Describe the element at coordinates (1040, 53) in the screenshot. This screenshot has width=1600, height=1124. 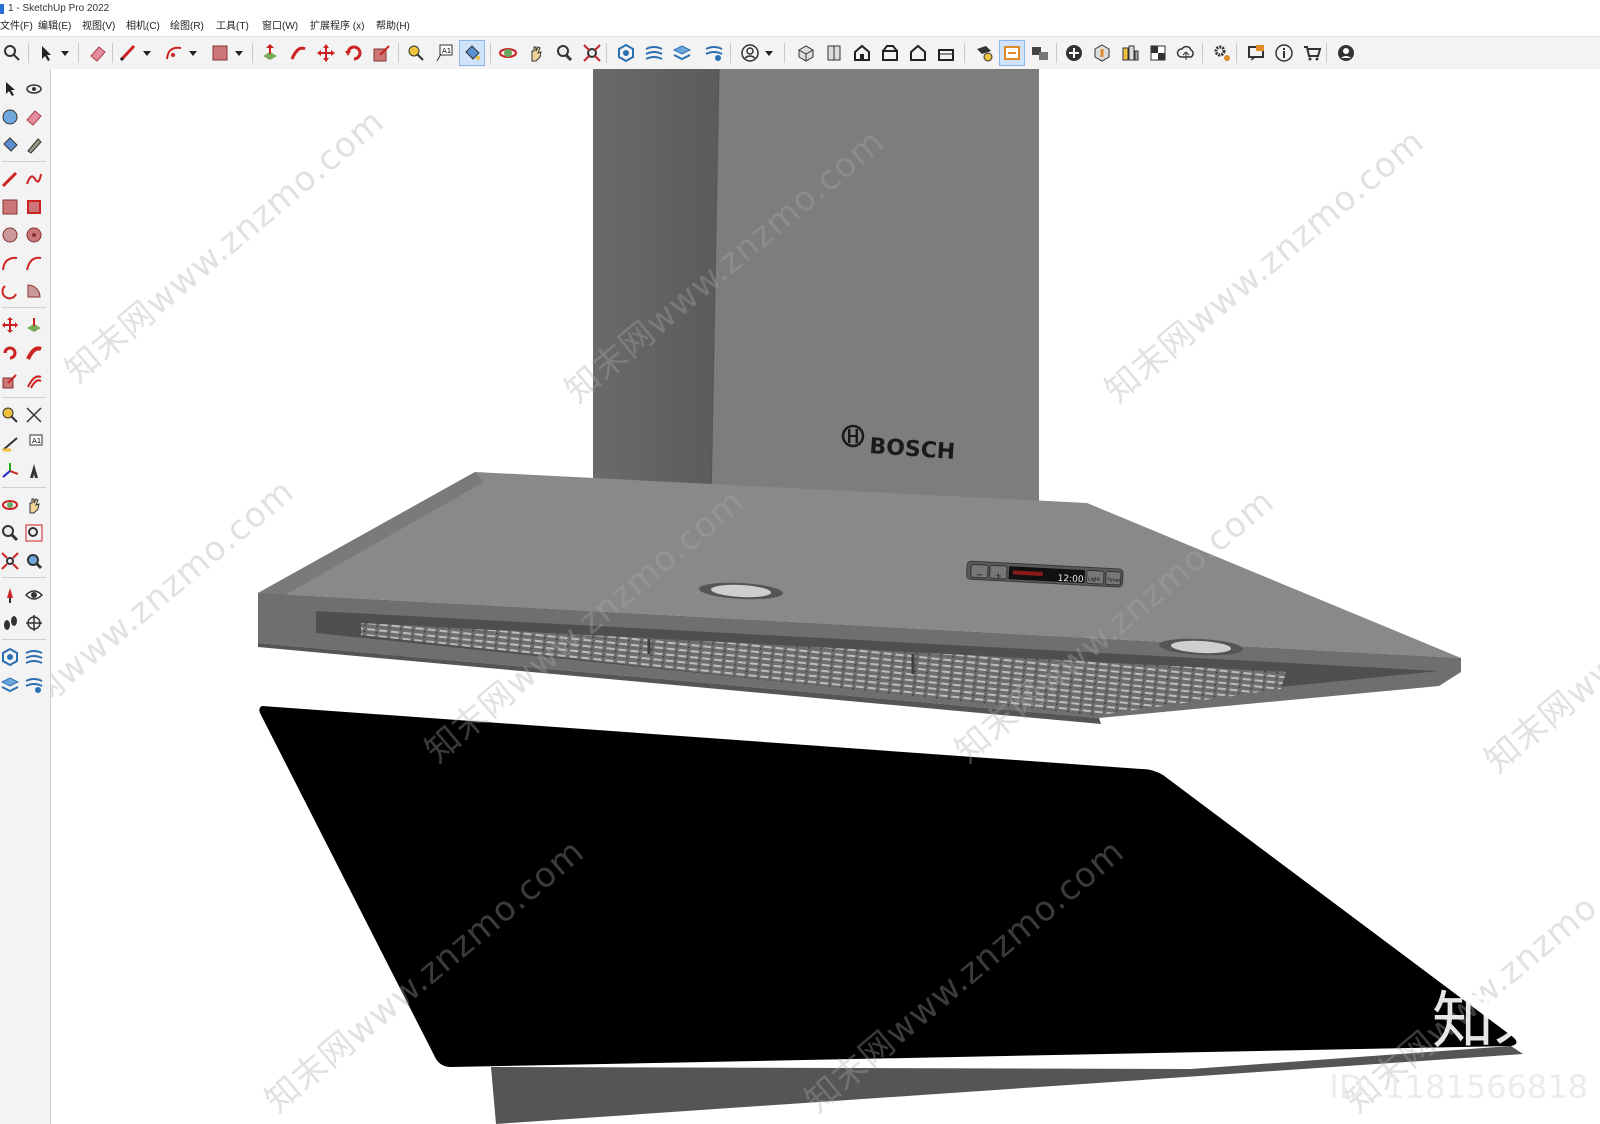
I see `scenes-icon` at that location.